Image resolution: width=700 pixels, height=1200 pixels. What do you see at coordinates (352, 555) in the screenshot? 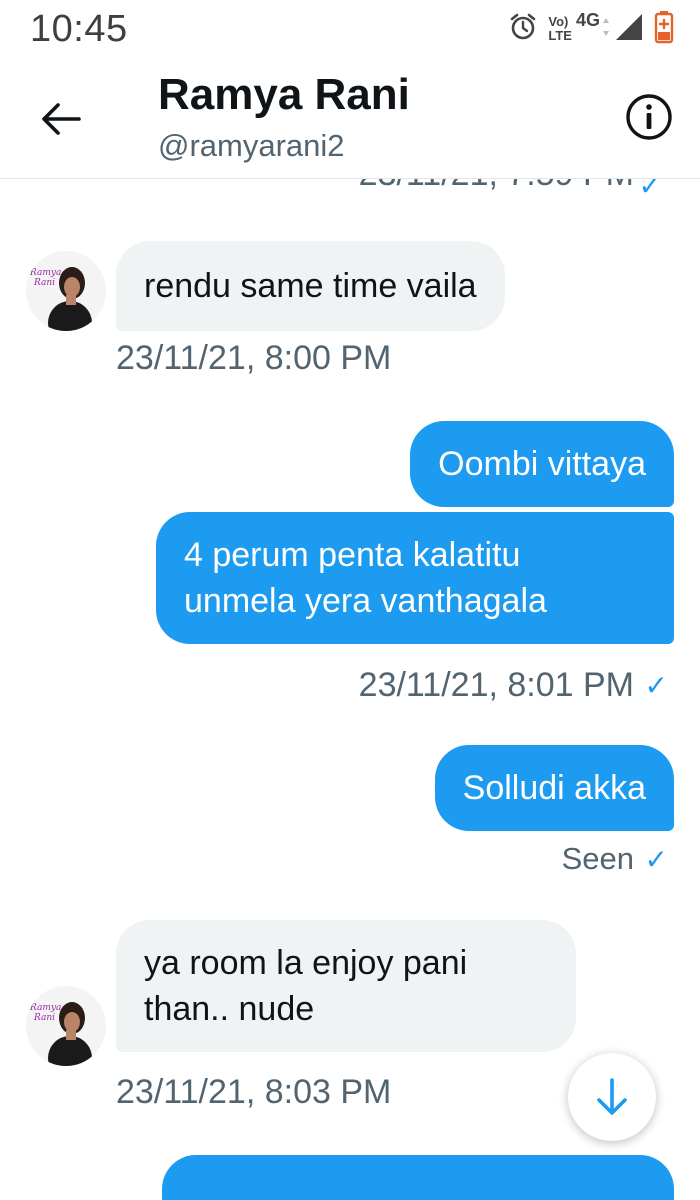
I see `message-text-line: 4 perum penta kalatitu` at bounding box center [352, 555].